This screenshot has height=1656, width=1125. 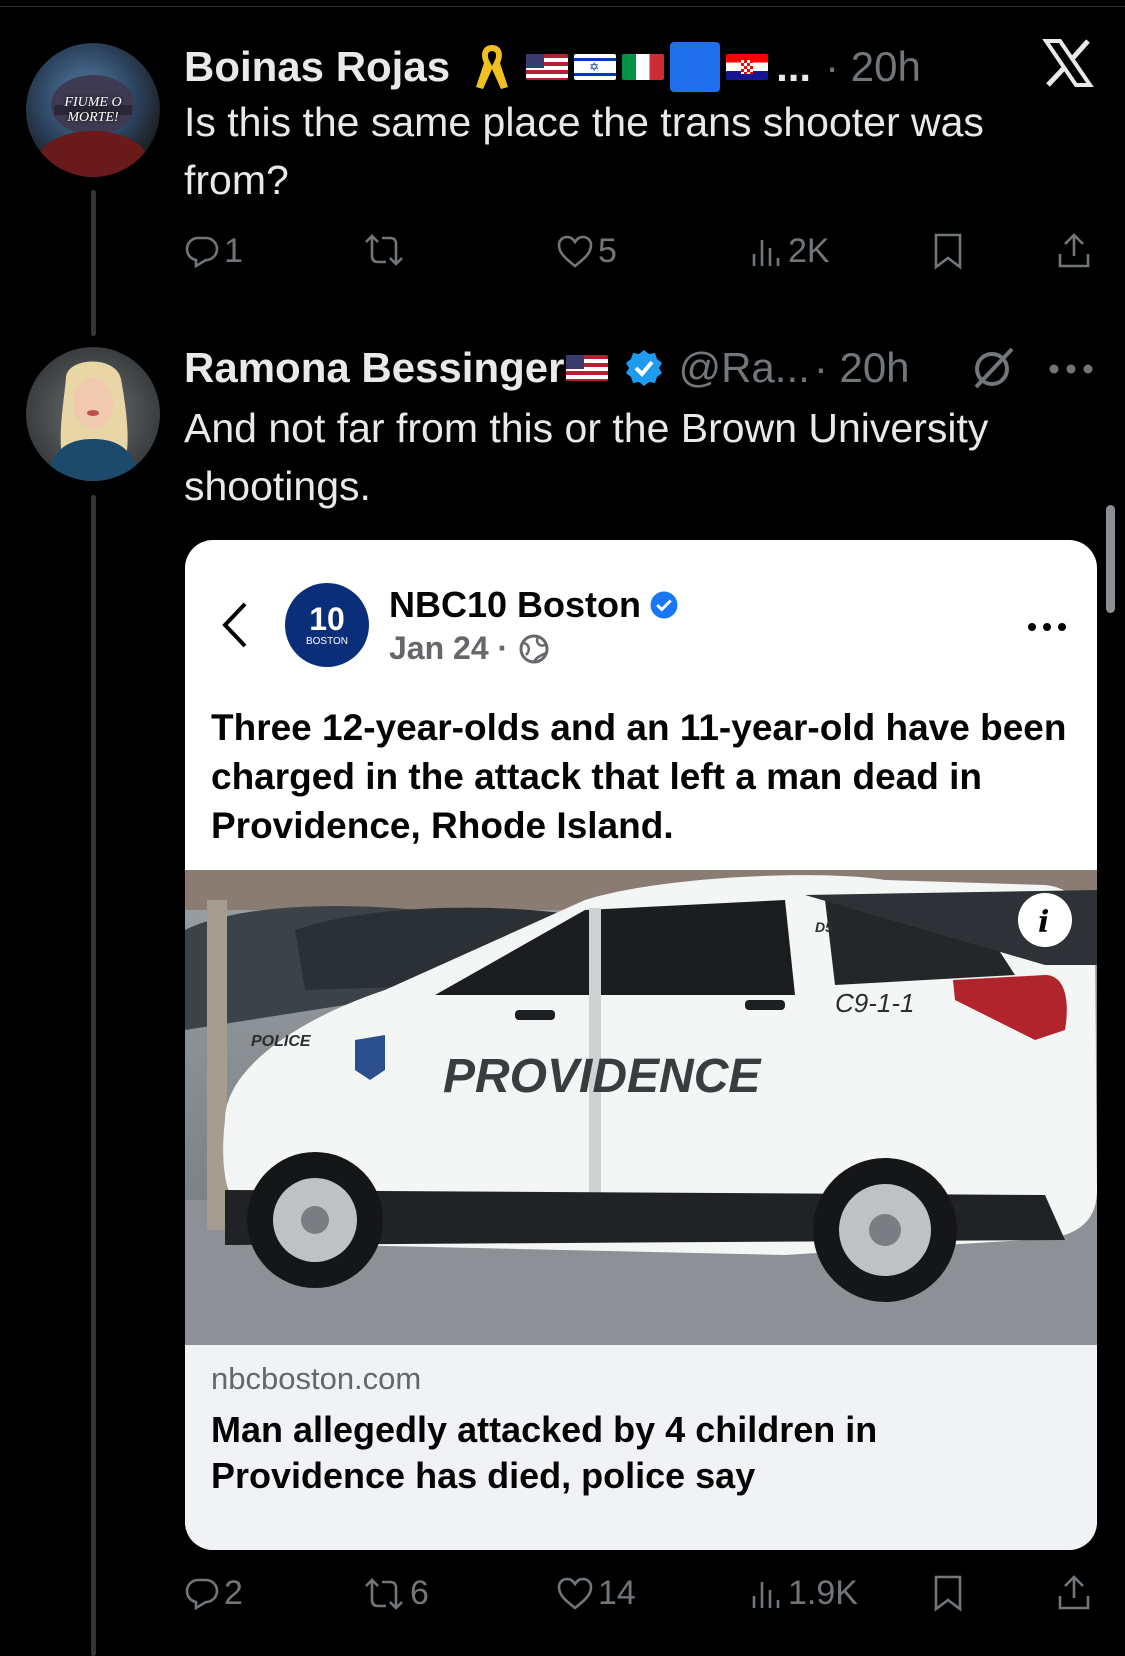 I want to click on blue-square-emoji, so click(x=695, y=67).